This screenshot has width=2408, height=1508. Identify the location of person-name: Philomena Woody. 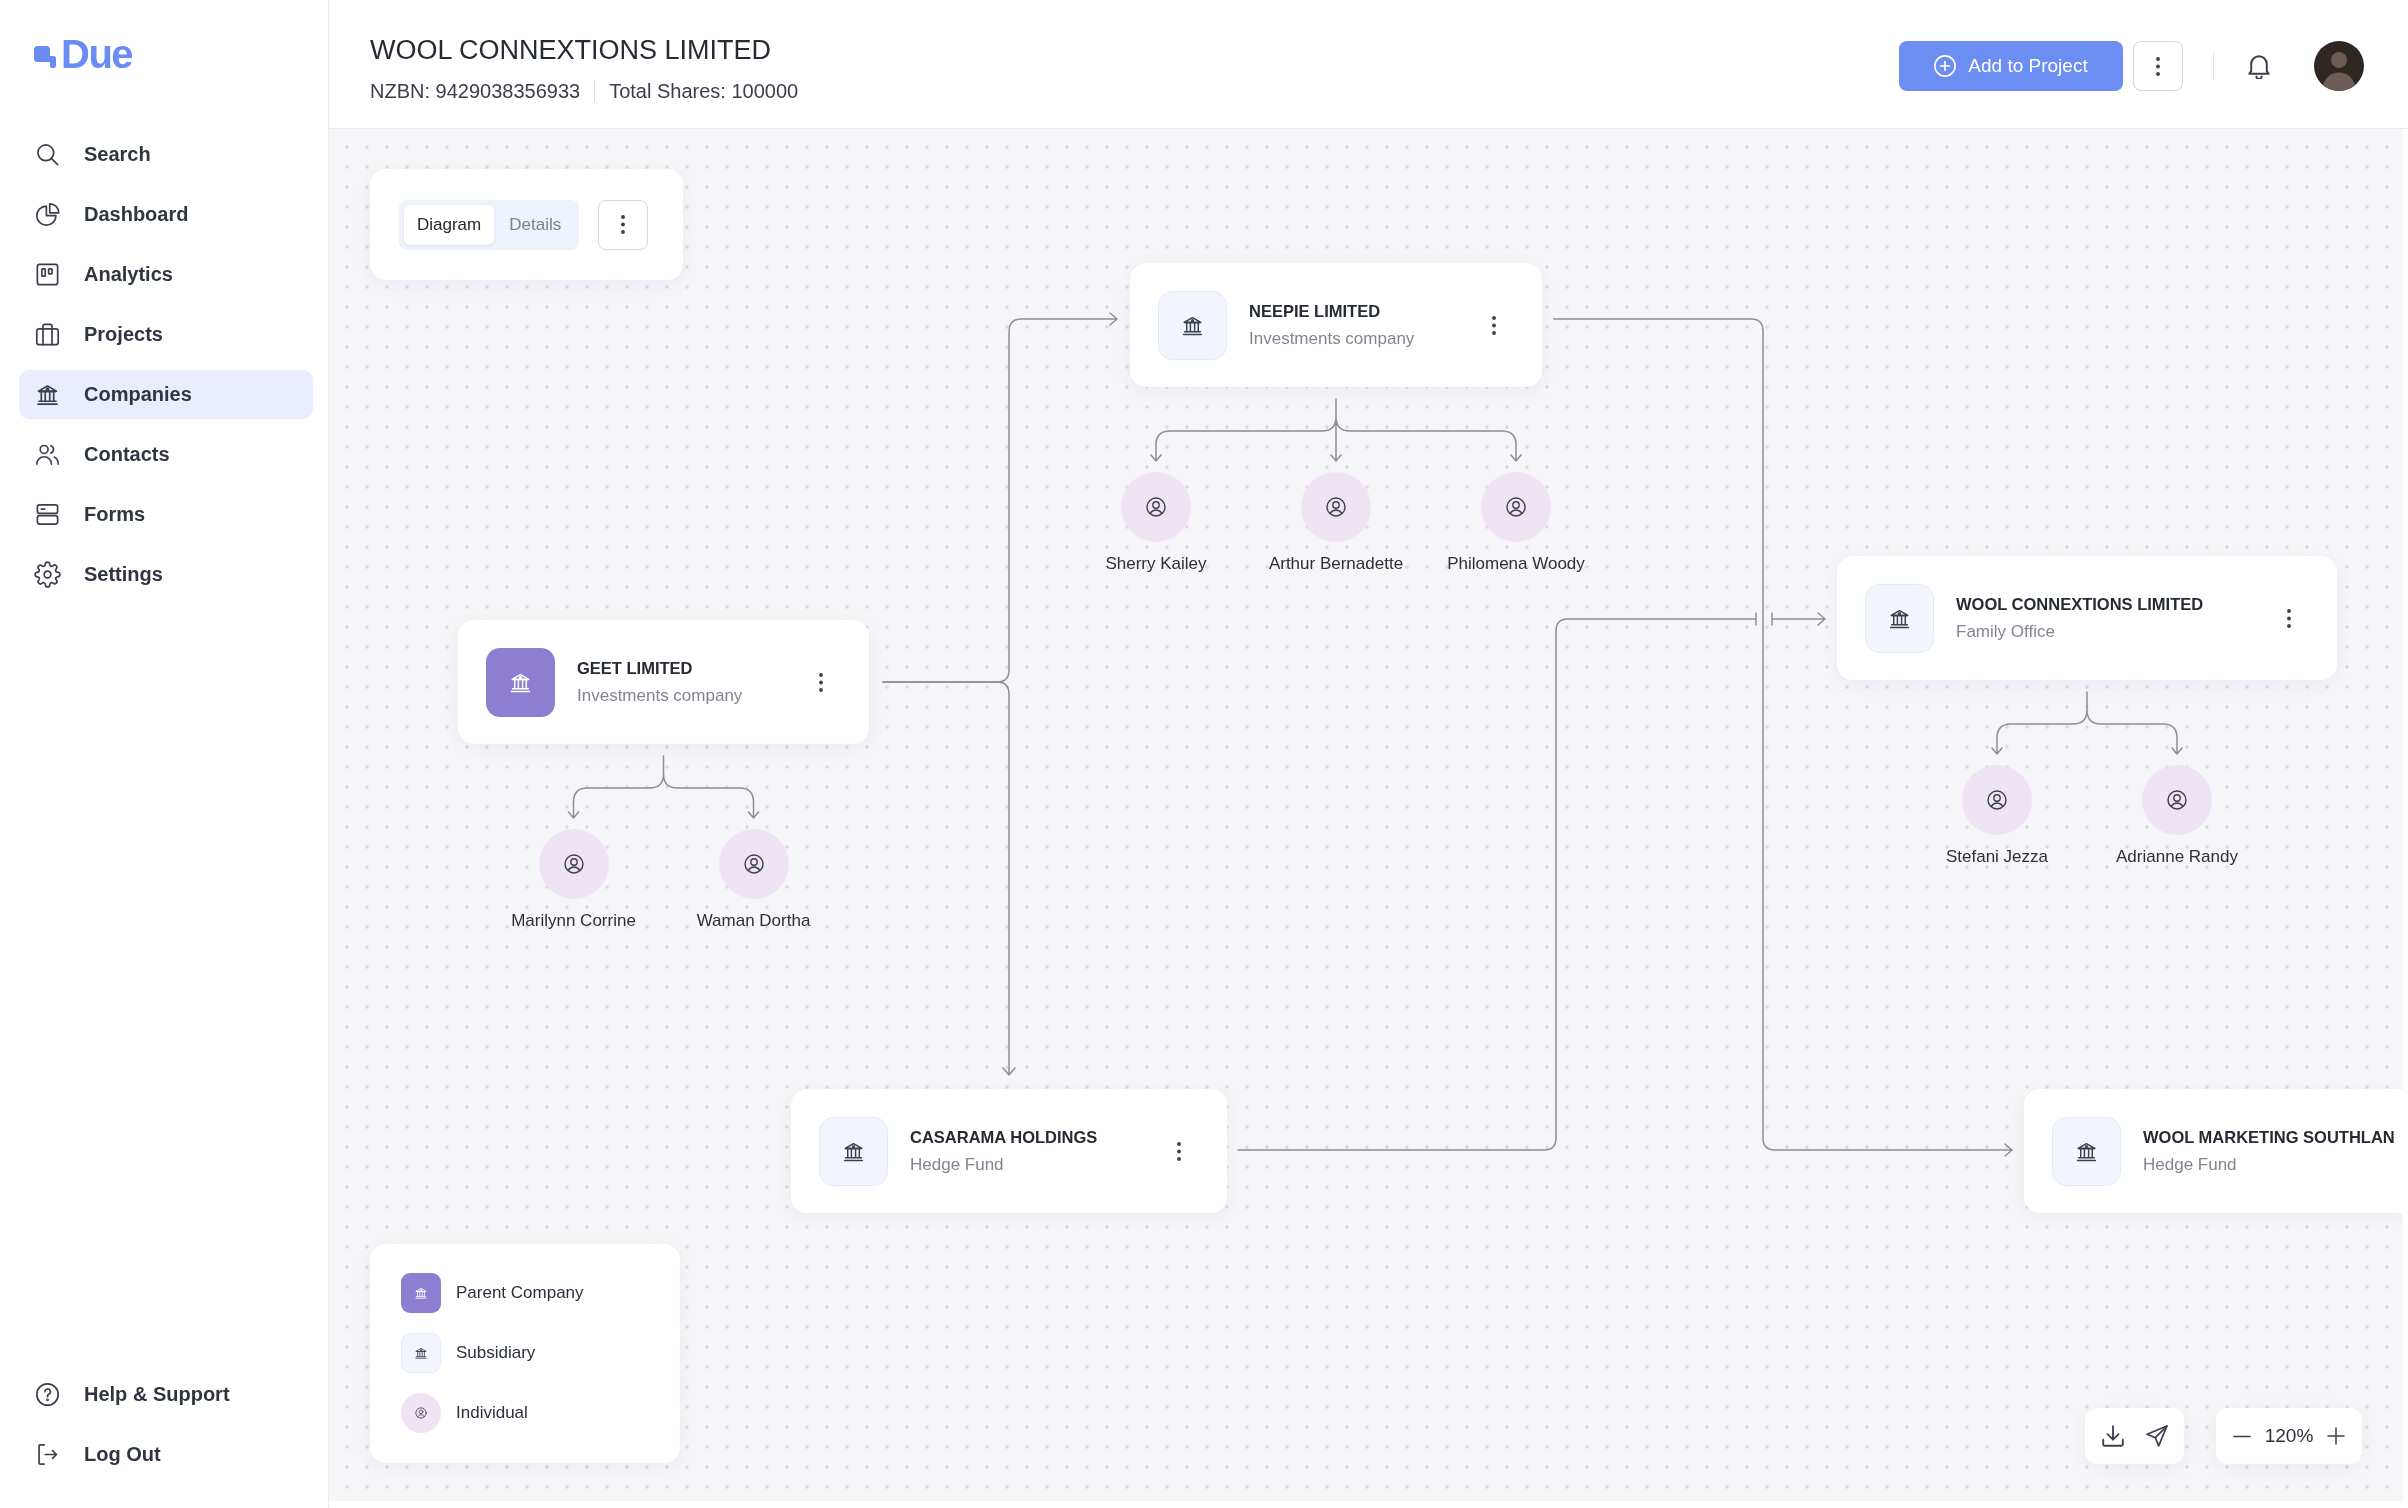
(1516, 564).